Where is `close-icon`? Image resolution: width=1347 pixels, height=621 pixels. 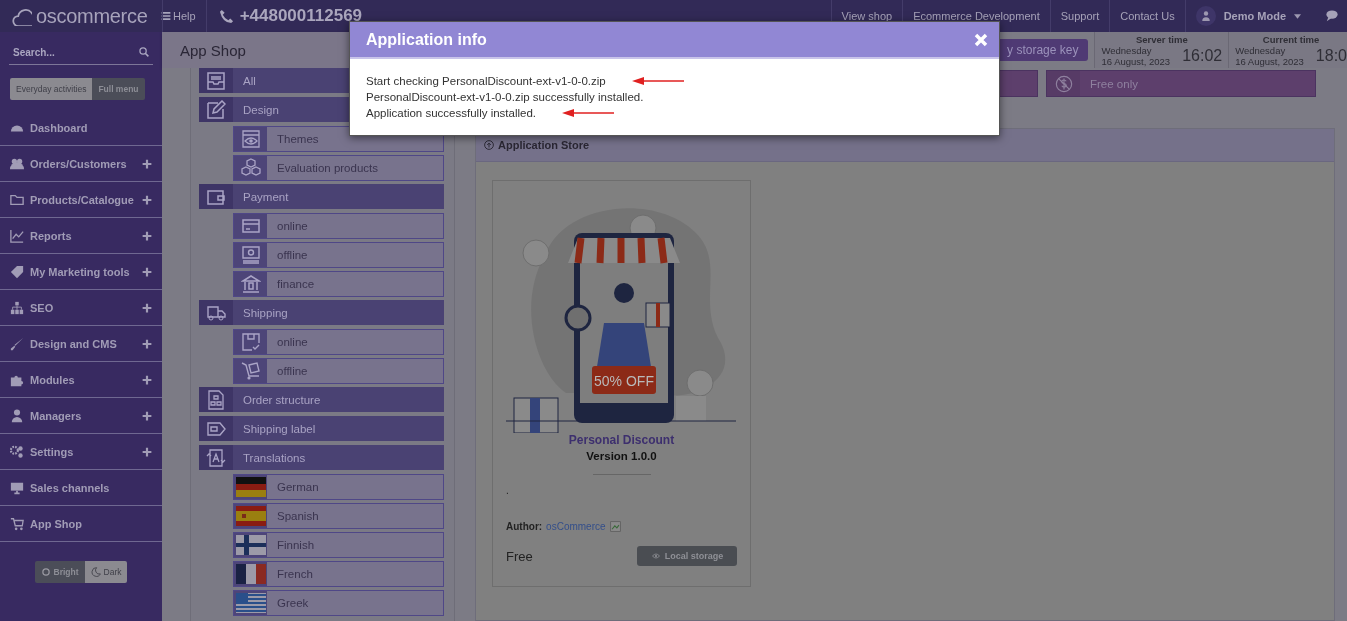 close-icon is located at coordinates (981, 39).